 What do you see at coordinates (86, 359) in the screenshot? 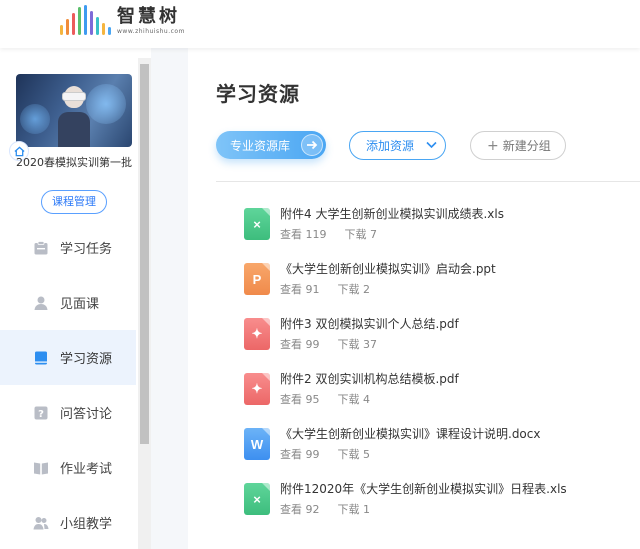
I see `sidebar-item-label: 学习资源` at bounding box center [86, 359].